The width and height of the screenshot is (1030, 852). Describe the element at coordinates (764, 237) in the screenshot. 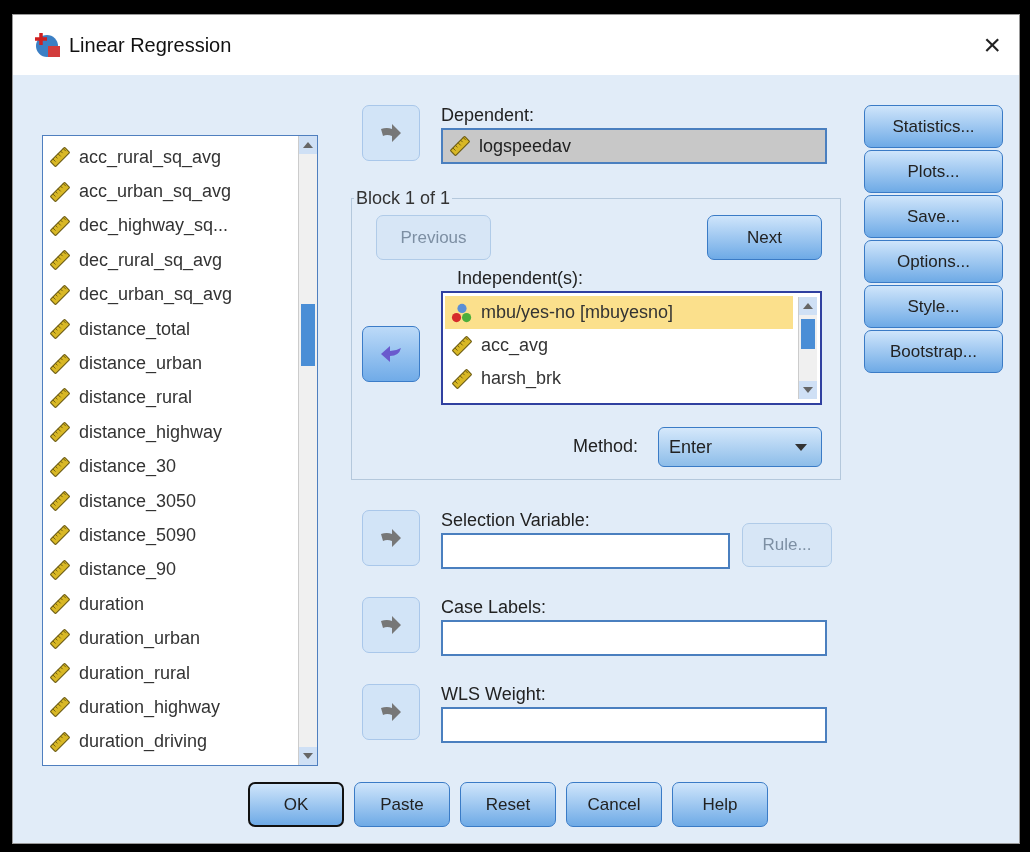

I see `next-button: Next` at that location.